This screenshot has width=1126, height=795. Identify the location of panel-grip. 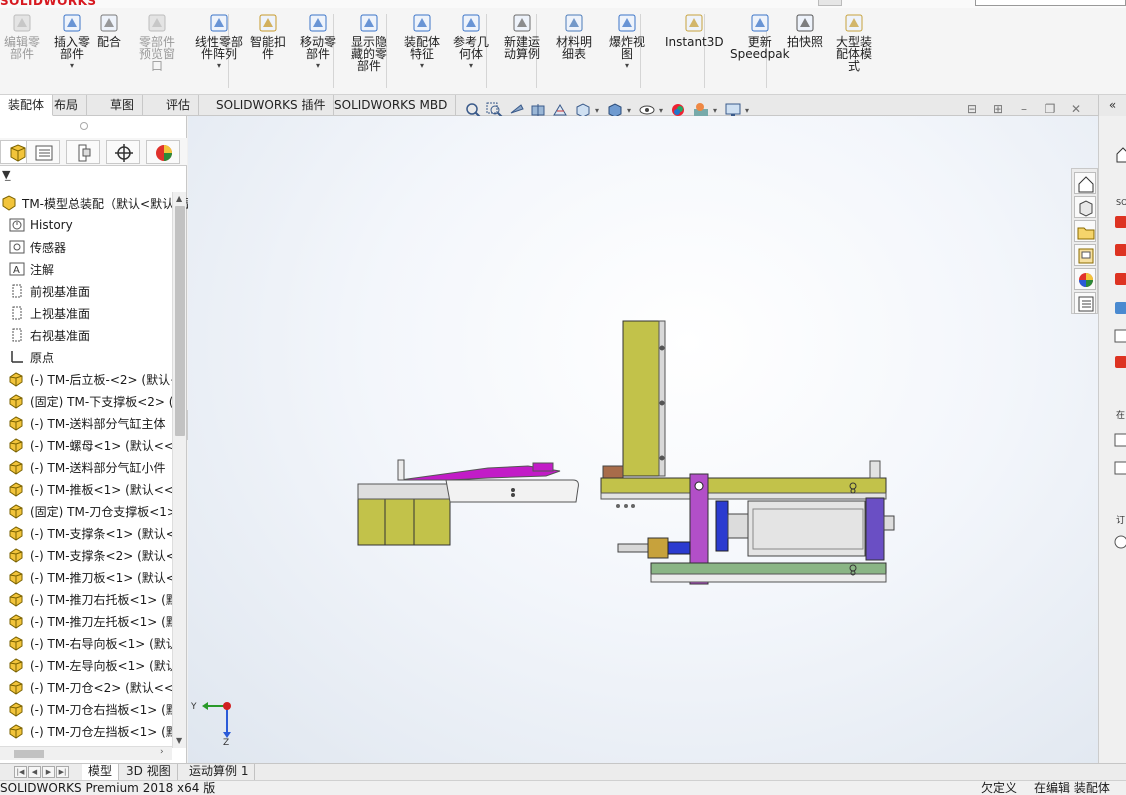
(84, 126).